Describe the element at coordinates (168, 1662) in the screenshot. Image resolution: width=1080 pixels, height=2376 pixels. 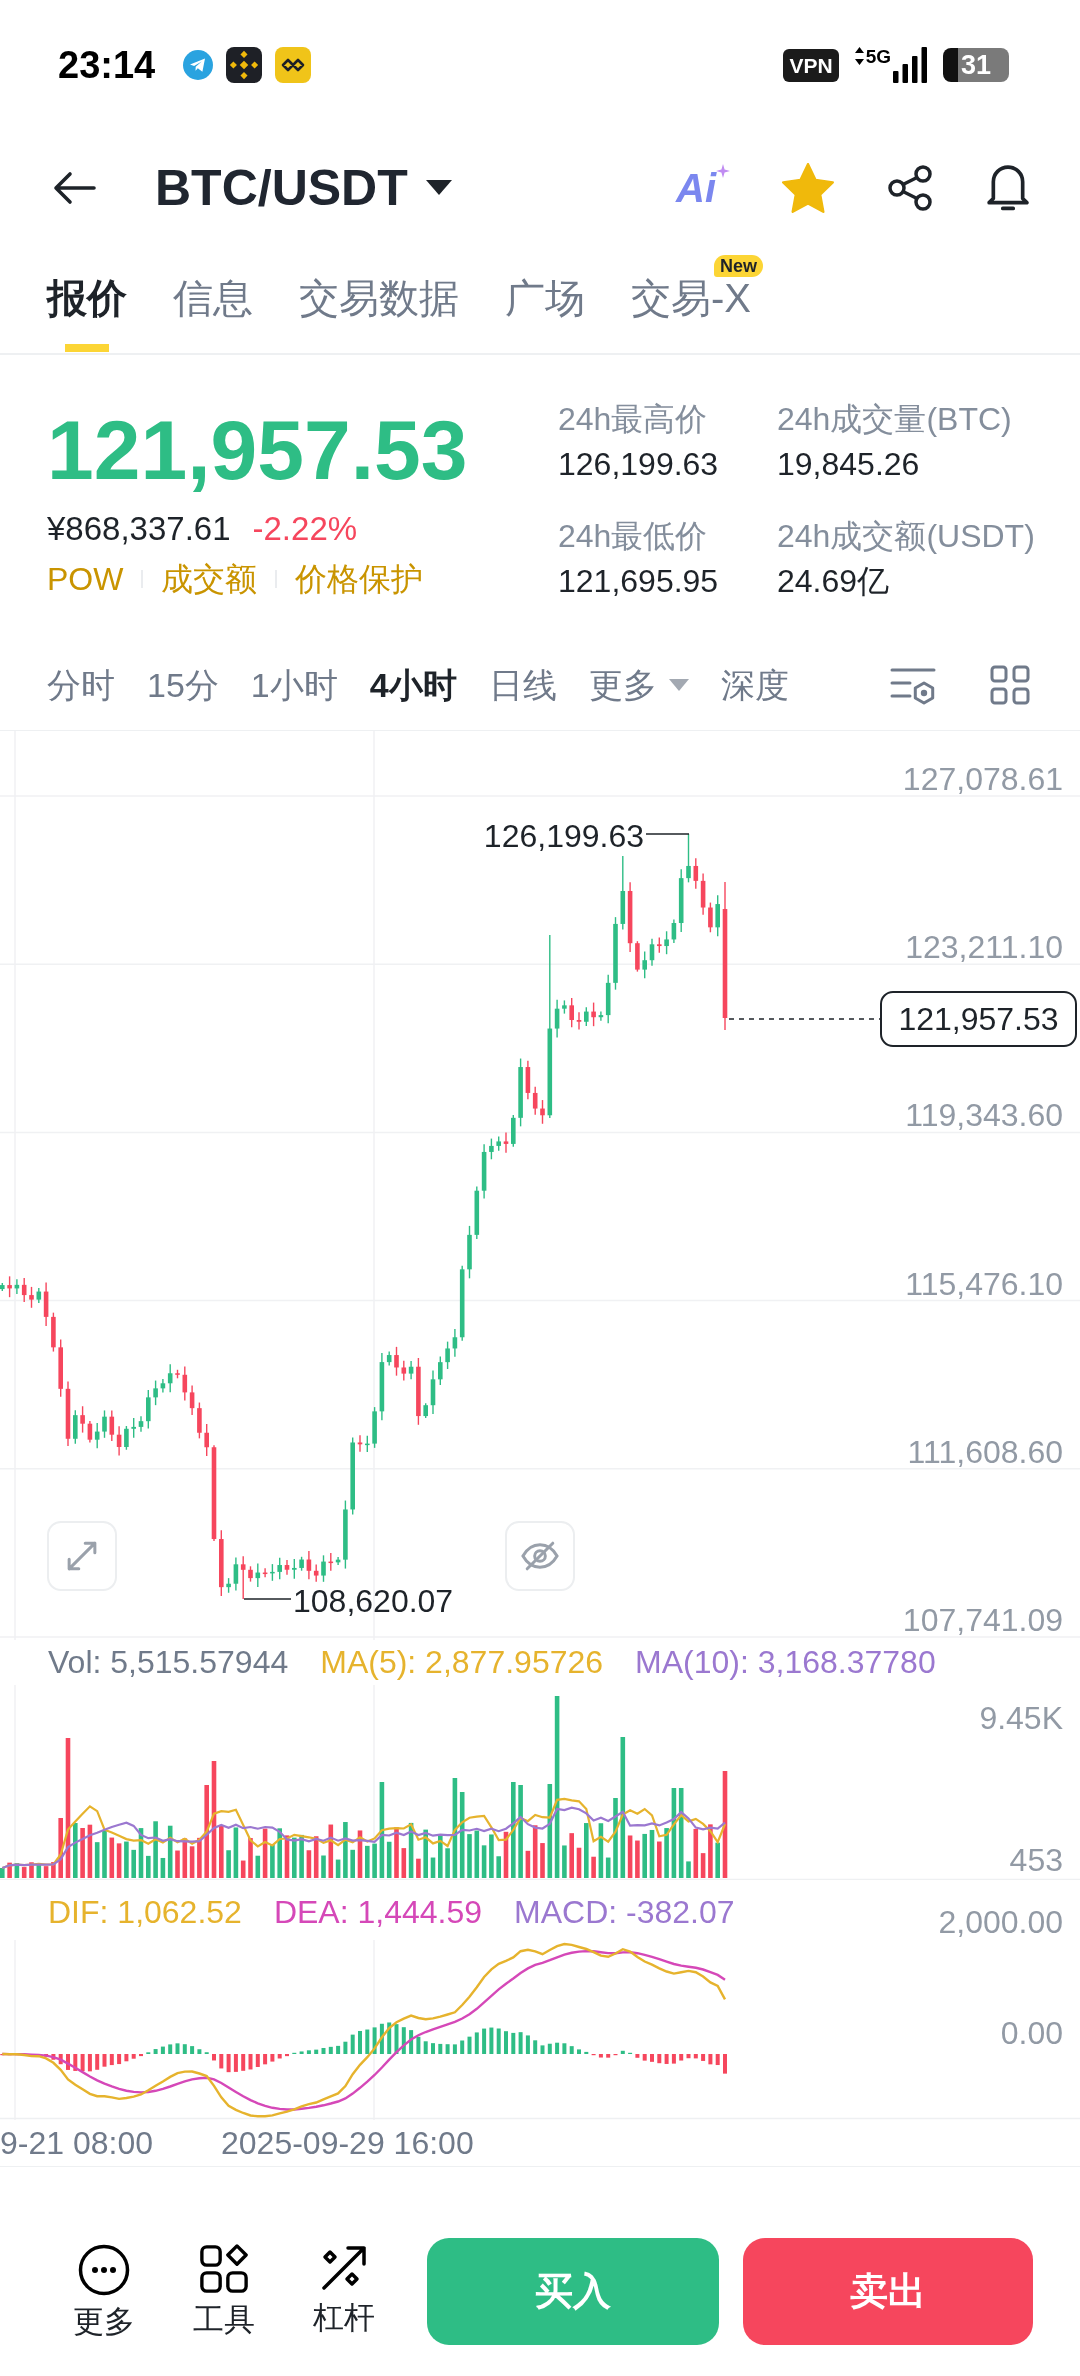
I see `indicator-legend: Vol: 5,515.57944` at that location.